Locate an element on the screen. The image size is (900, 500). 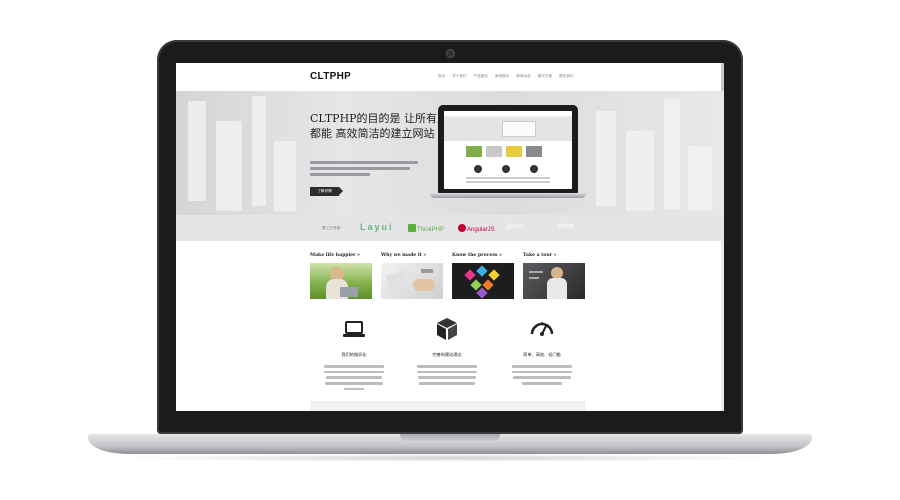
mini-monitor is located at coordinates (519, 129).